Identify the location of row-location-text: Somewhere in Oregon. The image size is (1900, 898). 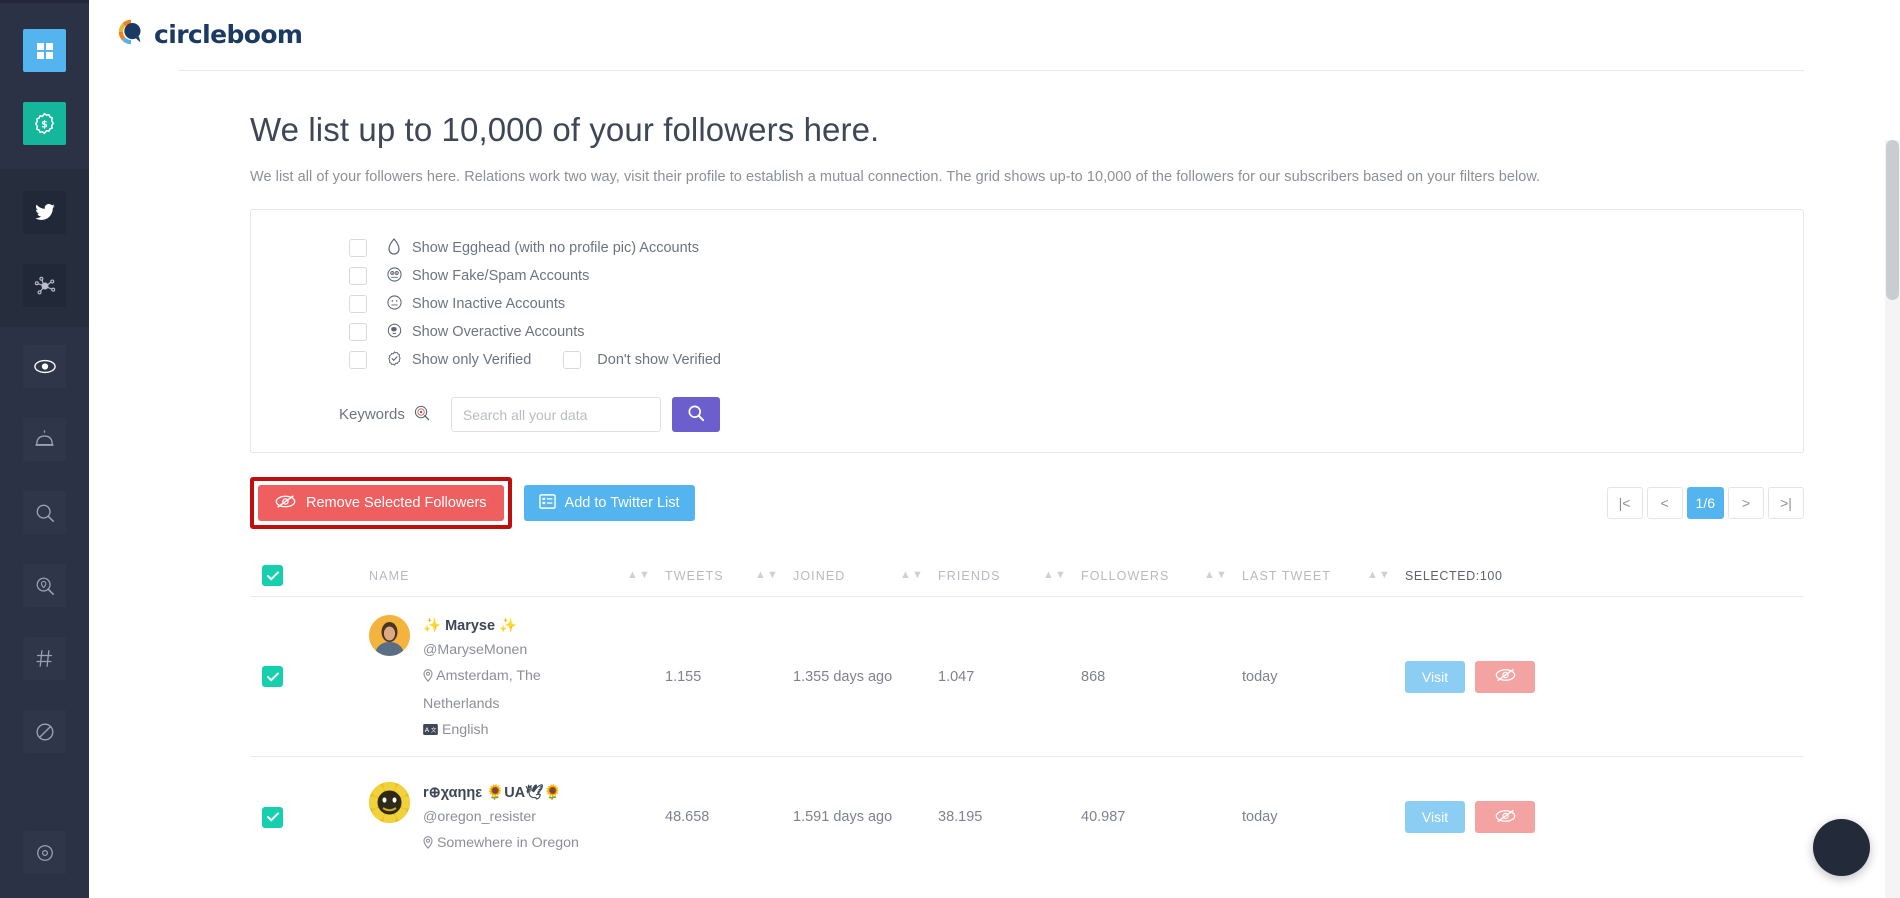
(507, 842).